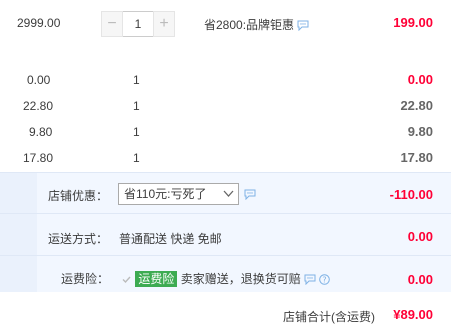 The height and width of the screenshot is (336, 451). Describe the element at coordinates (18, 232) in the screenshot. I see `section-strip` at that location.